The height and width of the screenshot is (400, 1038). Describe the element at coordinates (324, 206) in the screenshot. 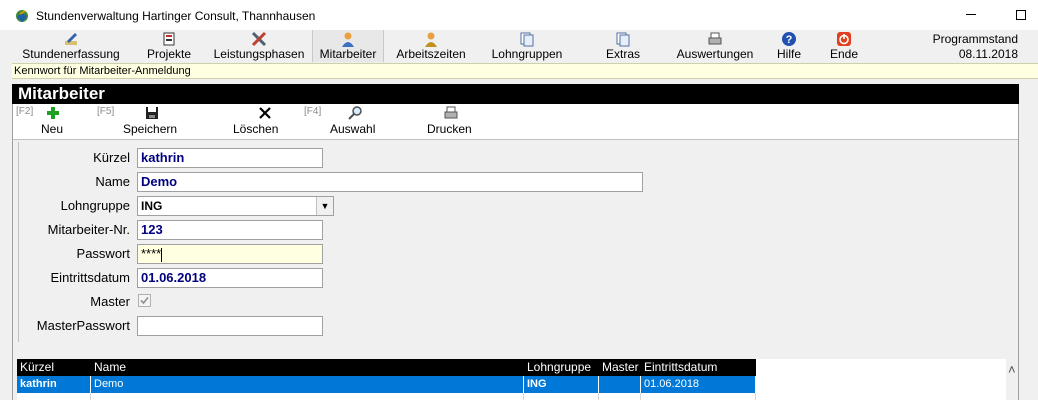

I see `chevron-down-icon: ▼` at that location.